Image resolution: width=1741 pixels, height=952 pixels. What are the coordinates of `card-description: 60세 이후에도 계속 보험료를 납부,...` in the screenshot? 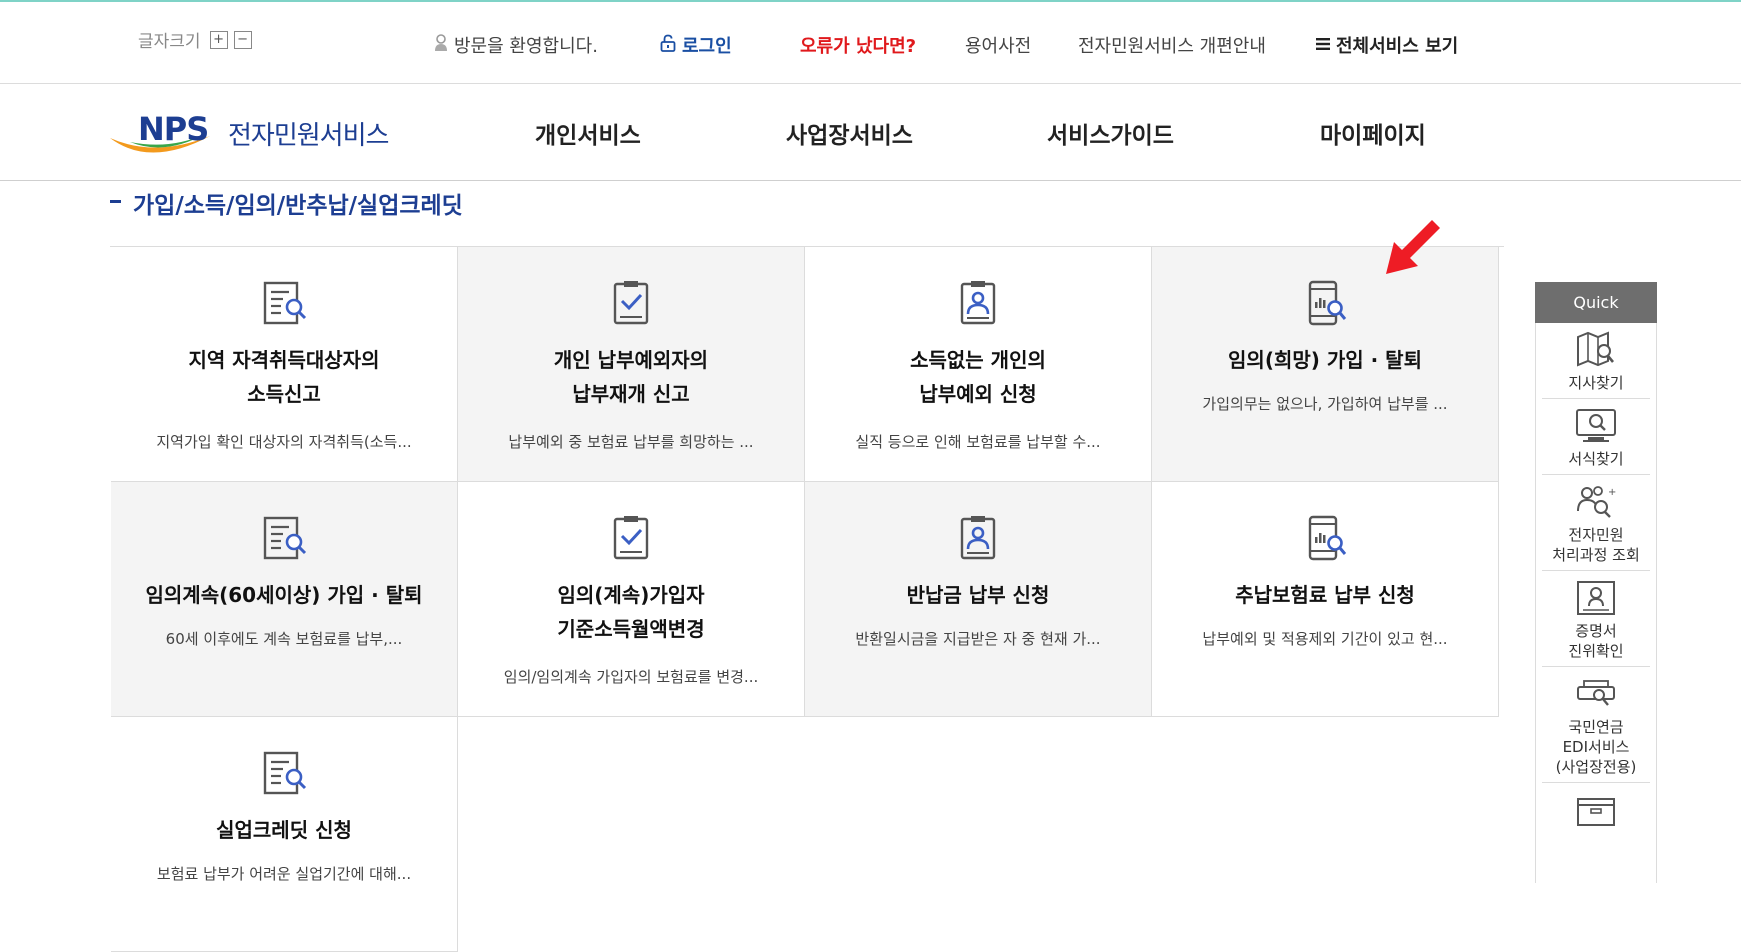 It's located at (284, 639).